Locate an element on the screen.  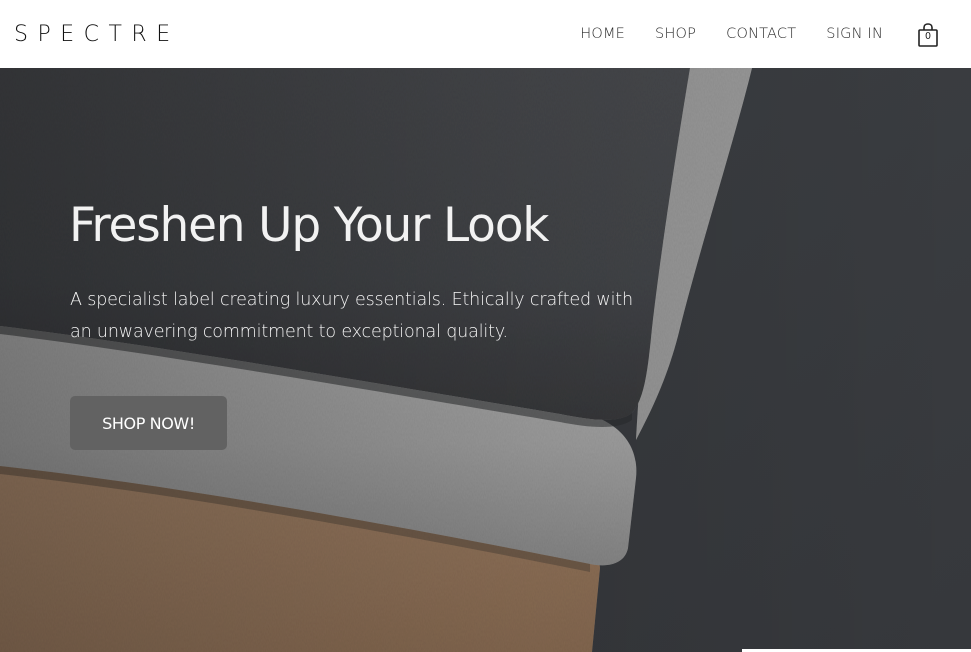
hero-title: Freshen Up Your Look is located at coordinates (309, 225).